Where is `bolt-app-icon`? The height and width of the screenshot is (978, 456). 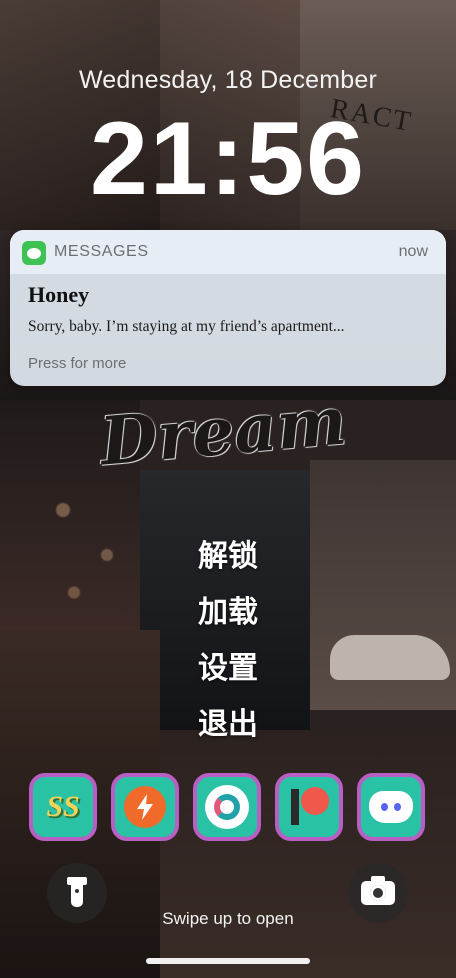
bolt-app-icon is located at coordinates (145, 807).